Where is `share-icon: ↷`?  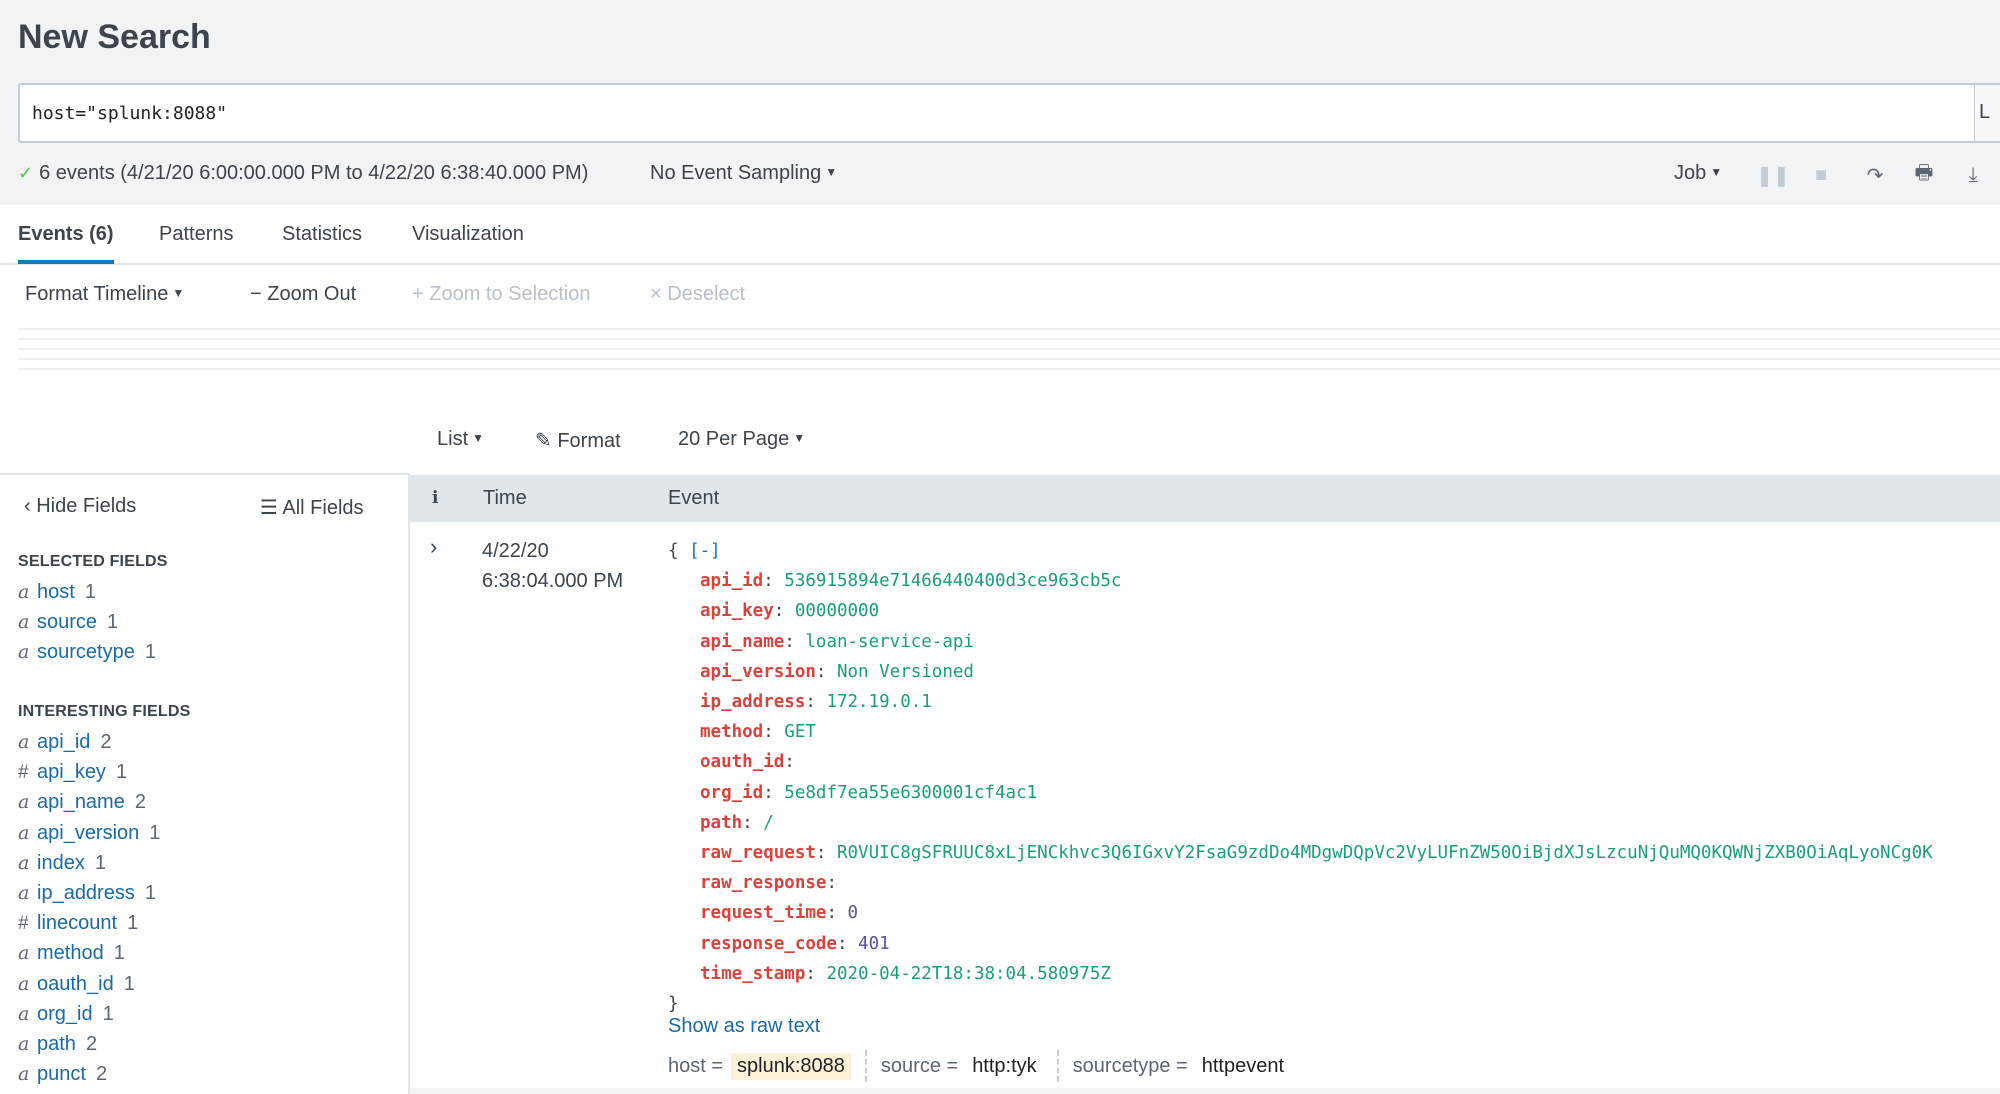
share-icon: ↷ is located at coordinates (1875, 175).